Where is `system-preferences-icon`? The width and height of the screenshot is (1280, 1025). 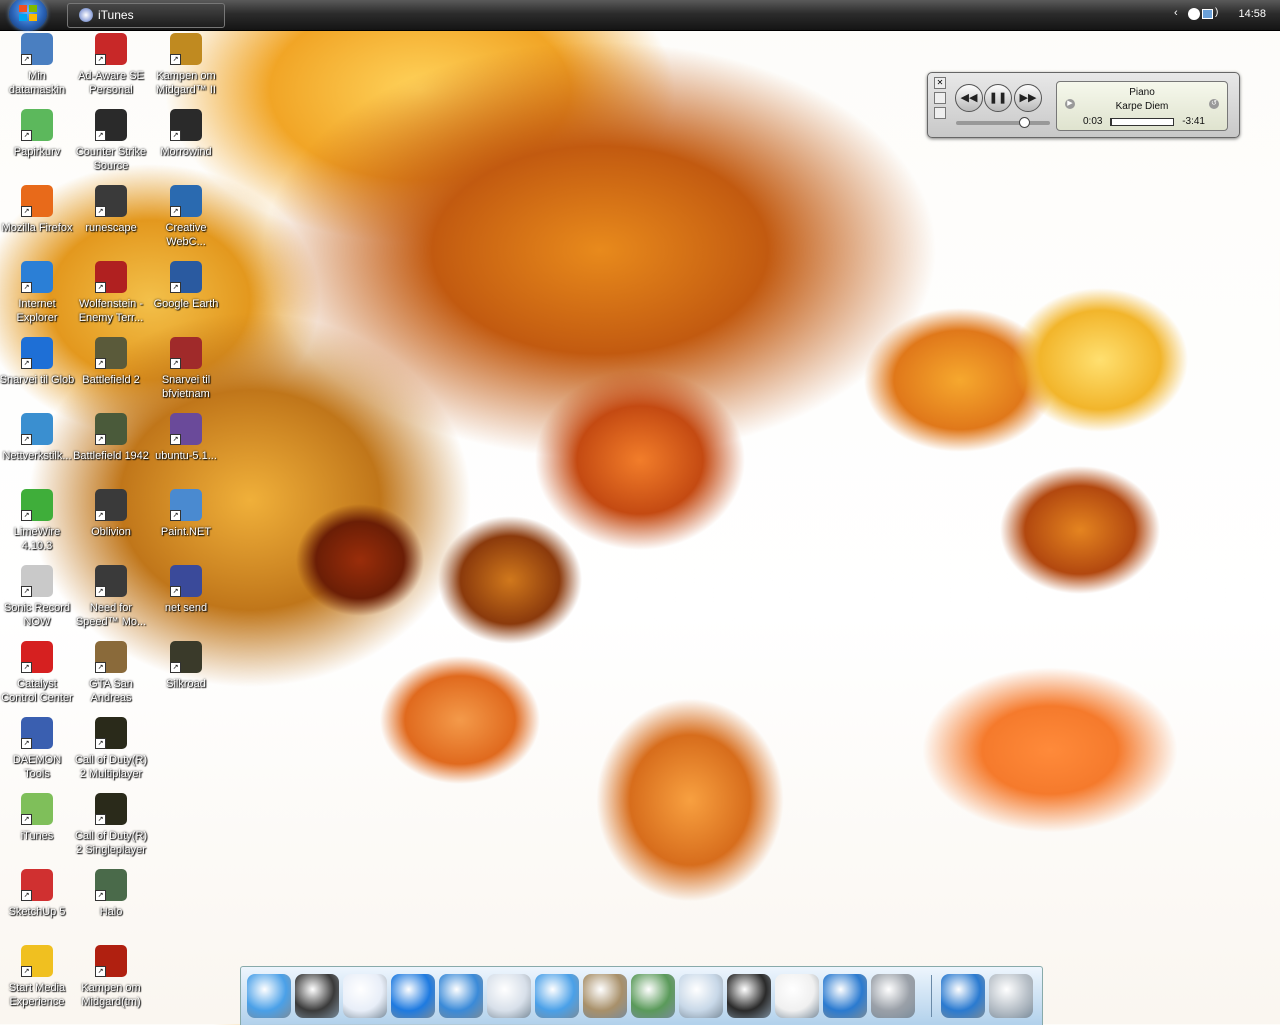
system-preferences-icon is located at coordinates (893, 996).